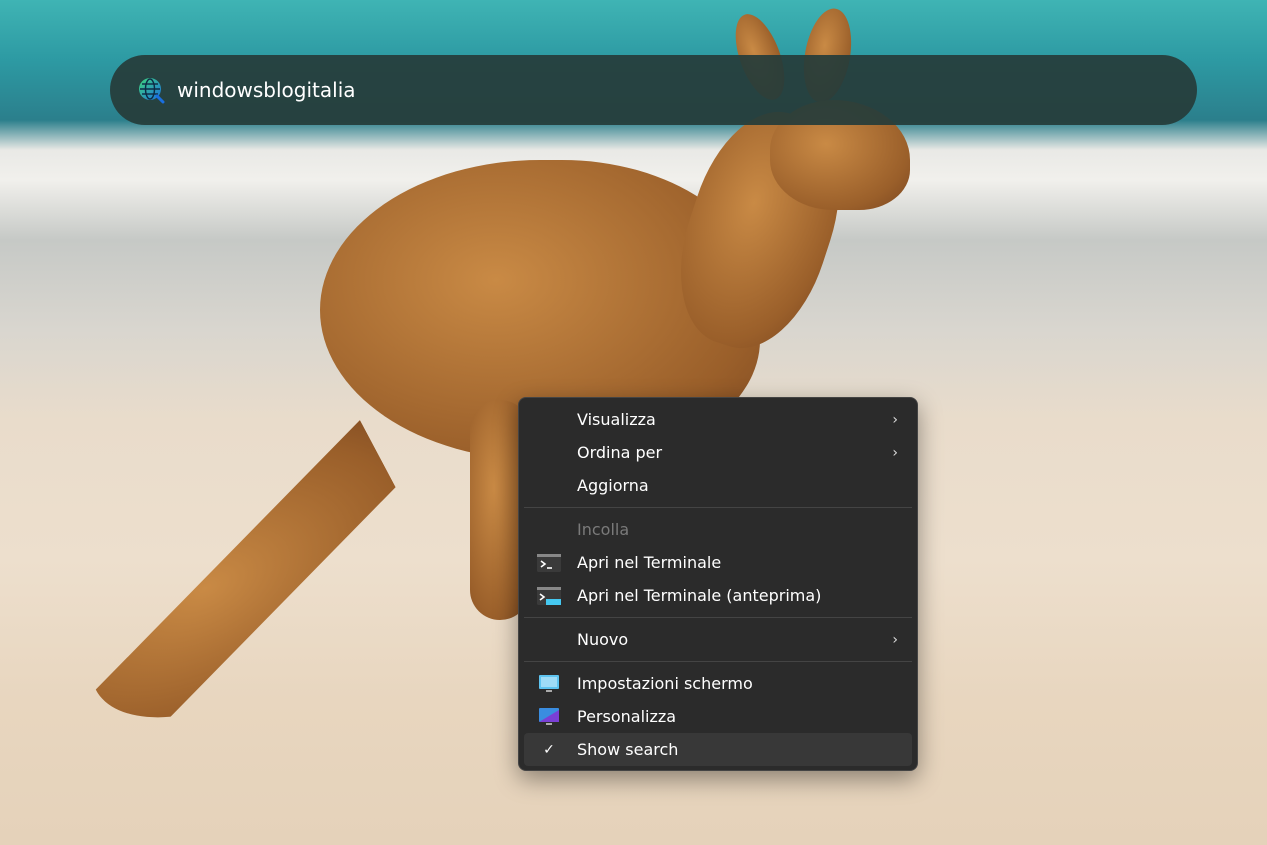  I want to click on menu-item-label: Show search, so click(628, 749).